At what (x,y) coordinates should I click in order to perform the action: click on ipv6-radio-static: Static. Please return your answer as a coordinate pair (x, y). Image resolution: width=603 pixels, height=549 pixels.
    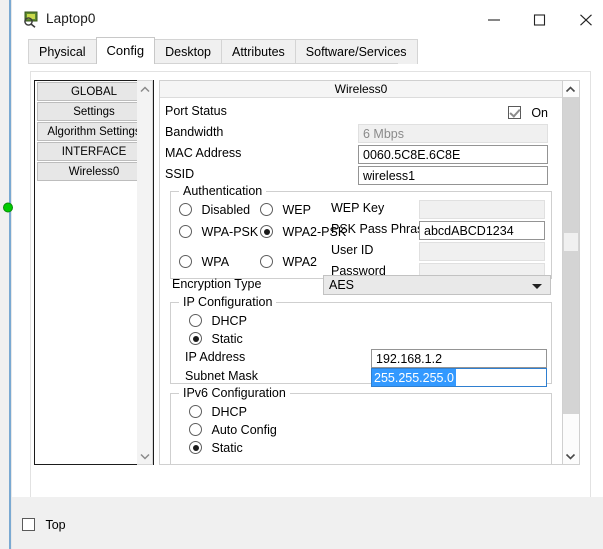
    Looking at the image, I should click on (216, 447).